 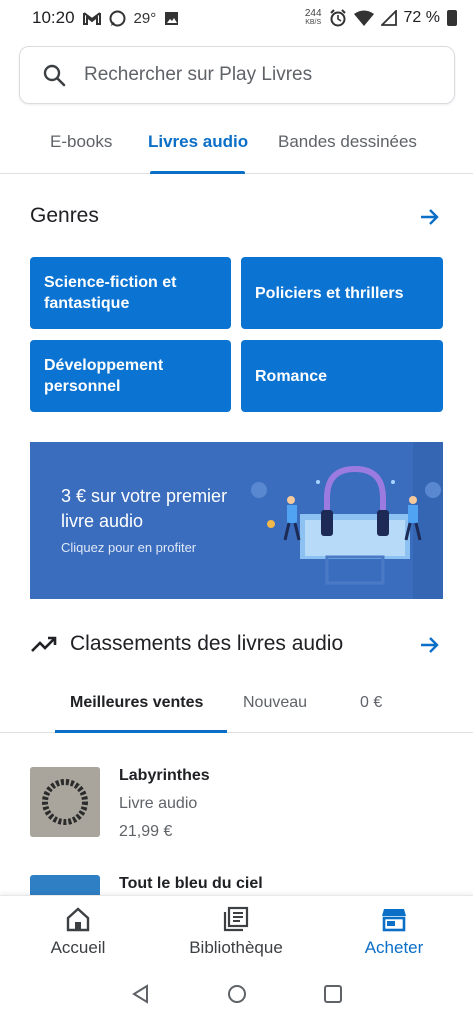 I want to click on status-bar: 10:20 29° 244 KB/S 72 %, so click(x=236, y=18).